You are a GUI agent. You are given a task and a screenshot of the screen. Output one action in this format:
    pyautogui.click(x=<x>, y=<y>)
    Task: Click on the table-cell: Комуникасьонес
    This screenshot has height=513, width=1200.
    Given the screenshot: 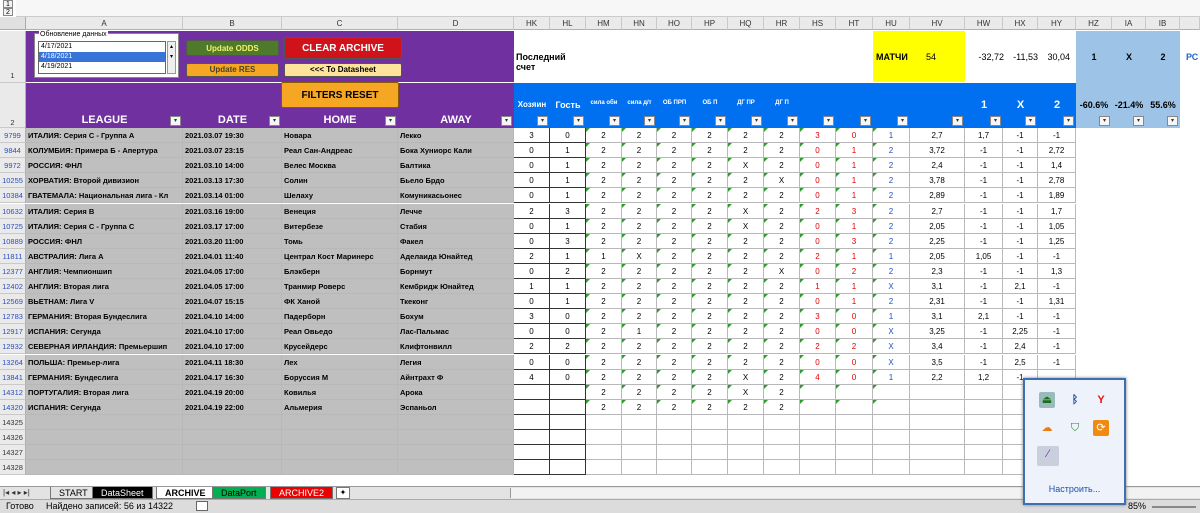 What is the action you would take?
    pyautogui.click(x=456, y=196)
    